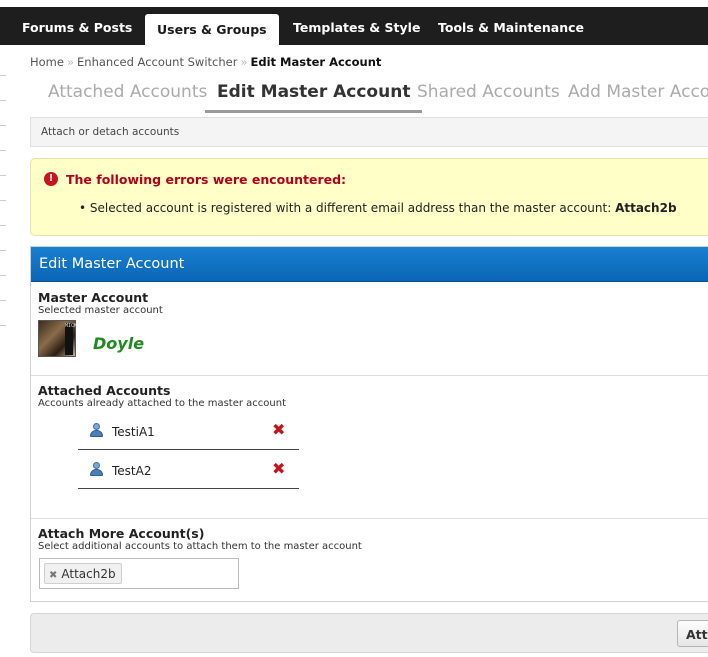 Image resolution: width=708 pixels, height=657 pixels. I want to click on breadcrumb-home: Home, so click(47, 62).